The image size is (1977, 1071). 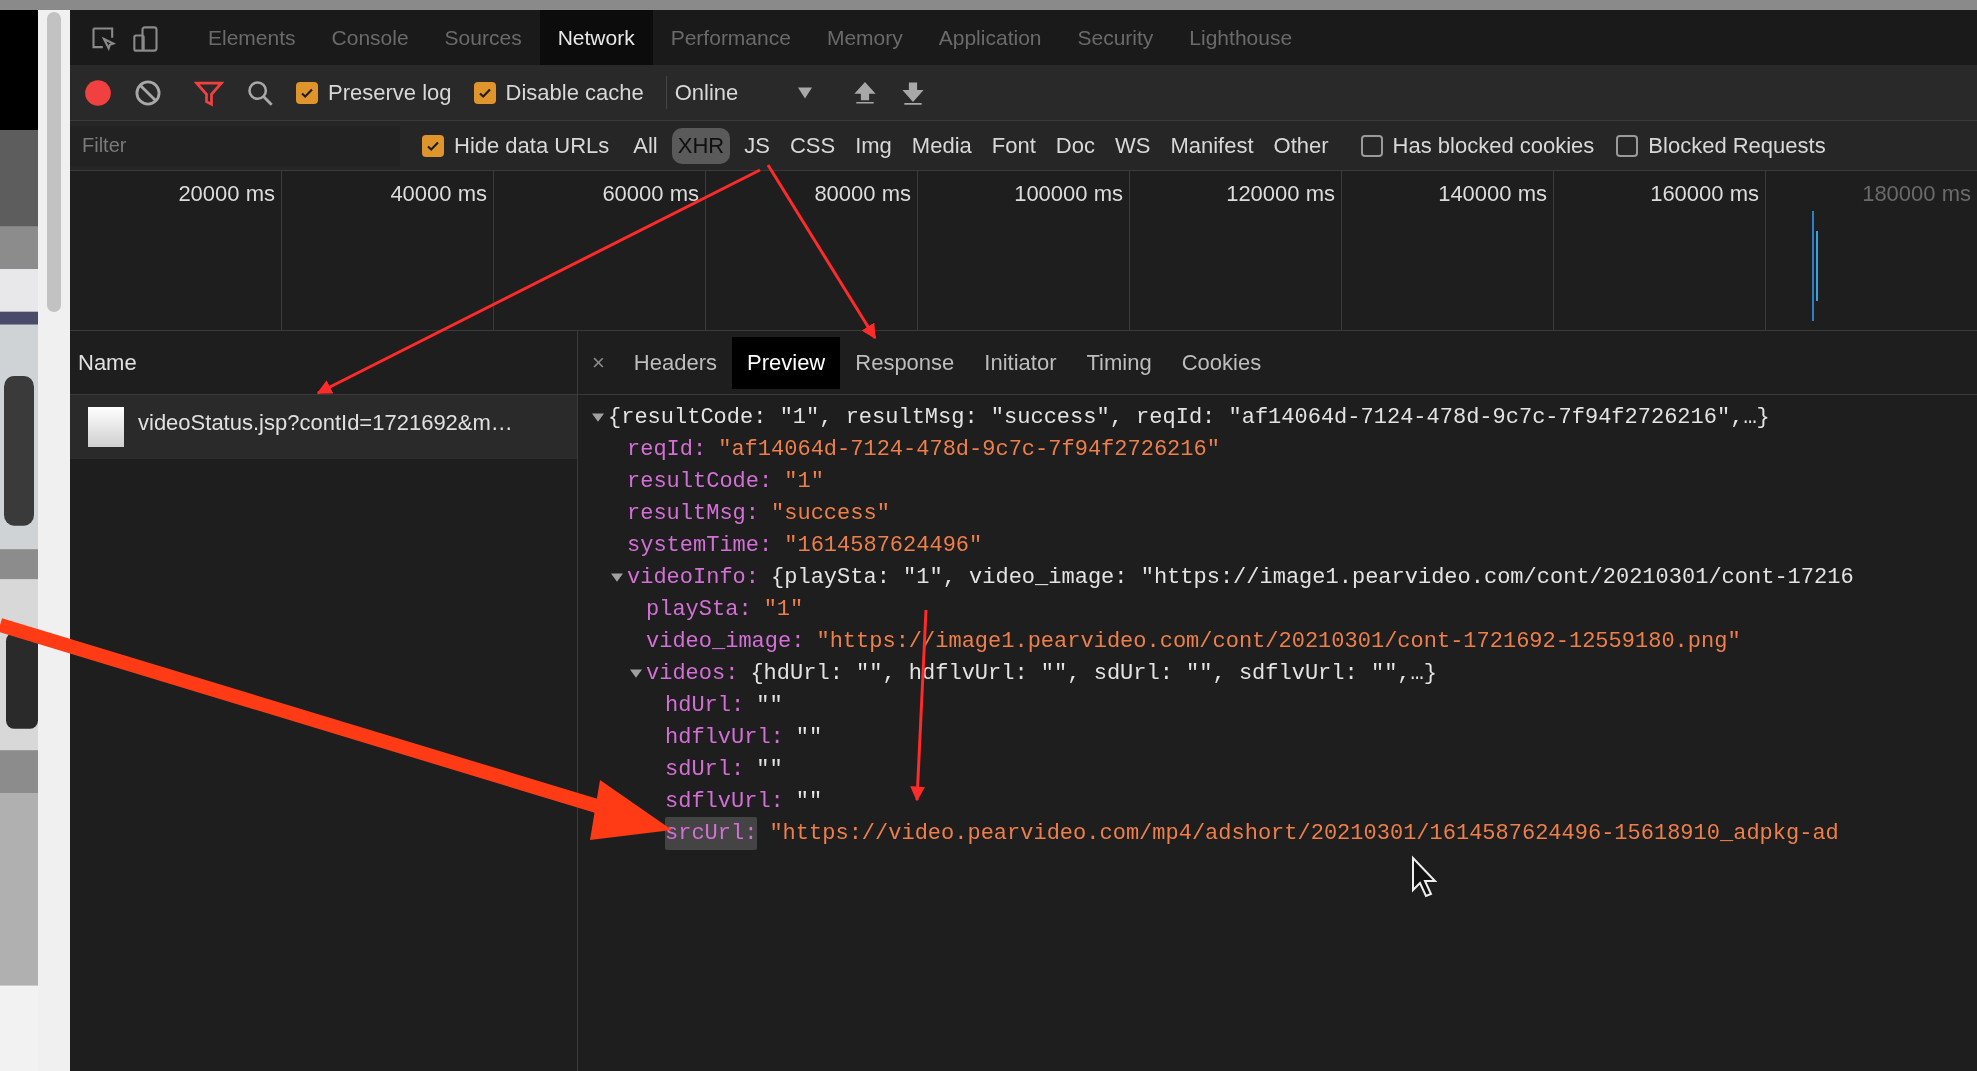 What do you see at coordinates (1075, 145) in the screenshot?
I see `resource-type-filter: Doc` at bounding box center [1075, 145].